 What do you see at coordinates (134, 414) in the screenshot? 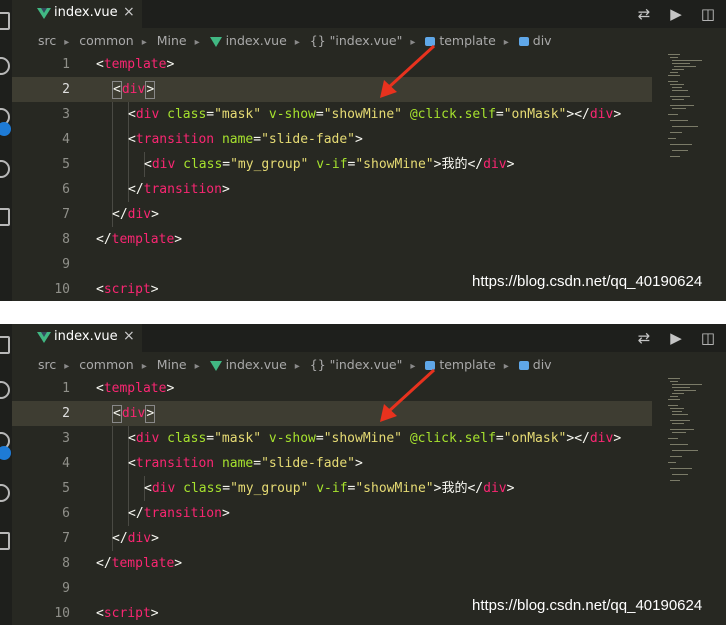
I see `code-text: <div>` at bounding box center [134, 414].